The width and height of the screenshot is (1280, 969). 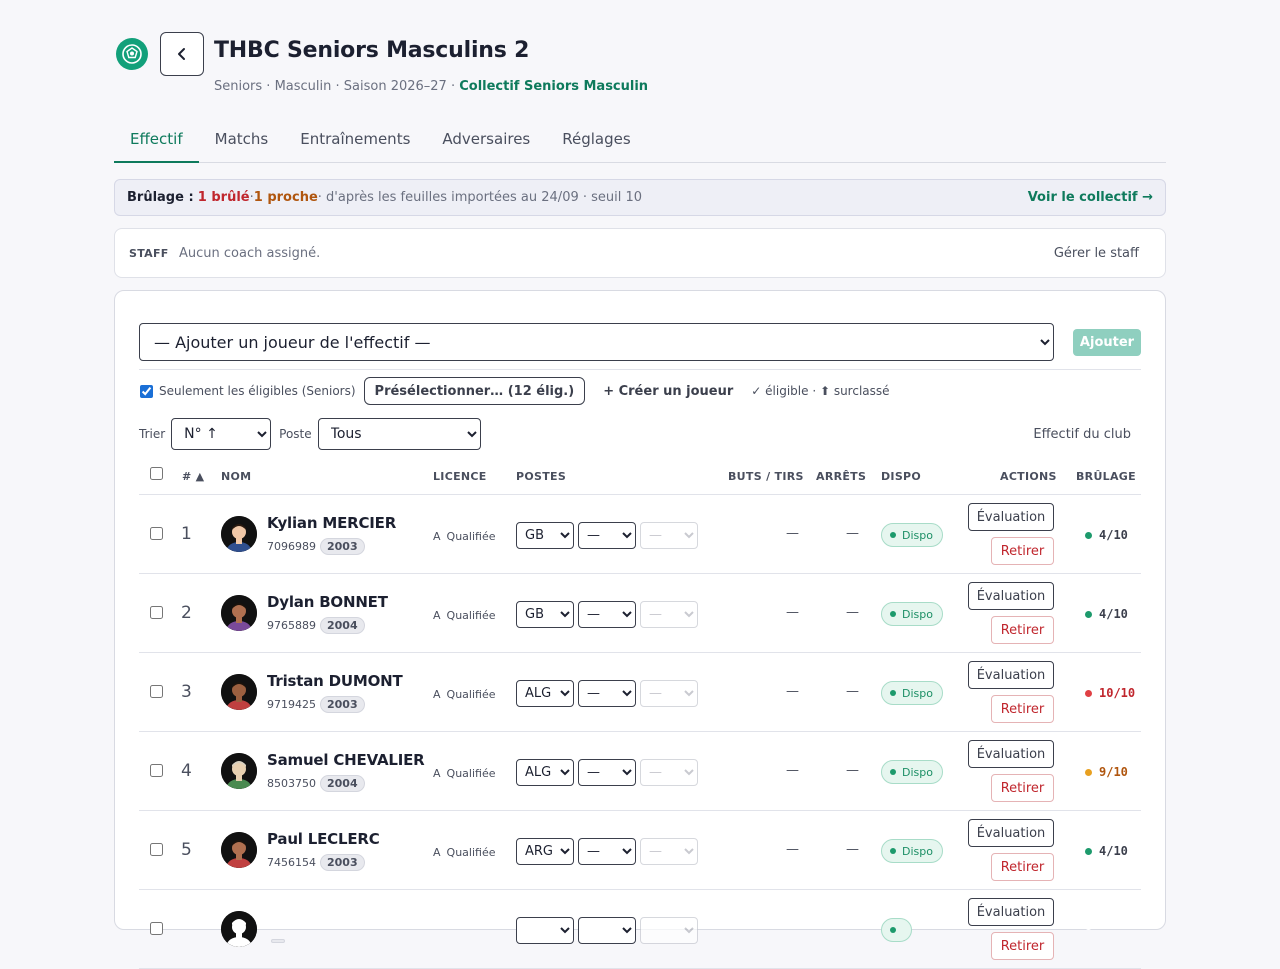 What do you see at coordinates (372, 50) in the screenshot?
I see `page-title: THBC Seniors Masculins 2` at bounding box center [372, 50].